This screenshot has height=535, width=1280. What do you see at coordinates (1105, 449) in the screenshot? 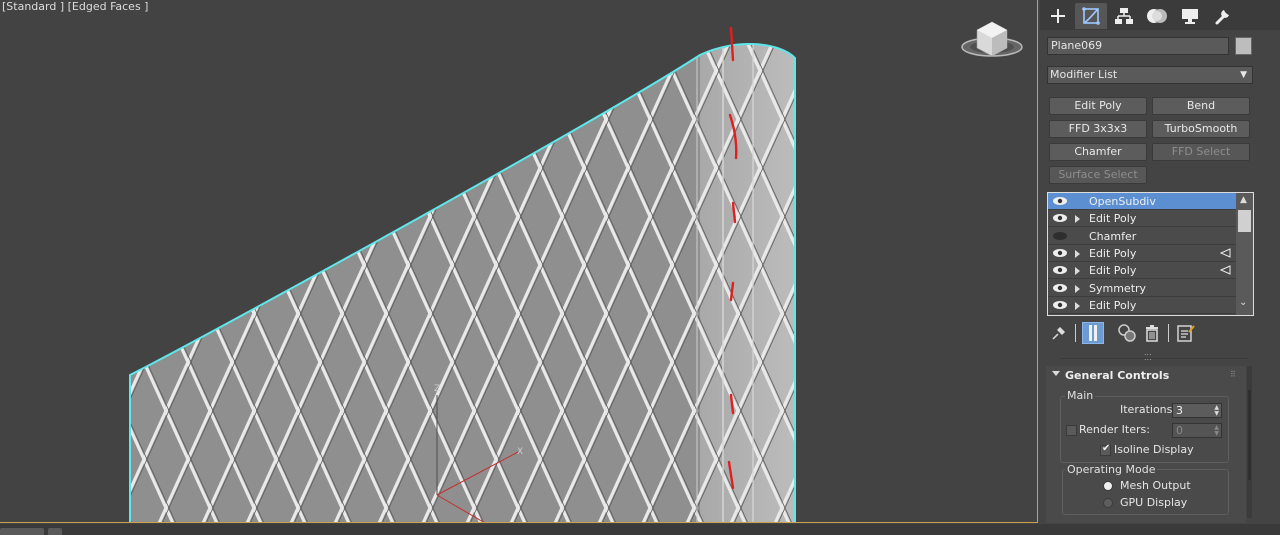
I see `isoline-display-checkbox` at bounding box center [1105, 449].